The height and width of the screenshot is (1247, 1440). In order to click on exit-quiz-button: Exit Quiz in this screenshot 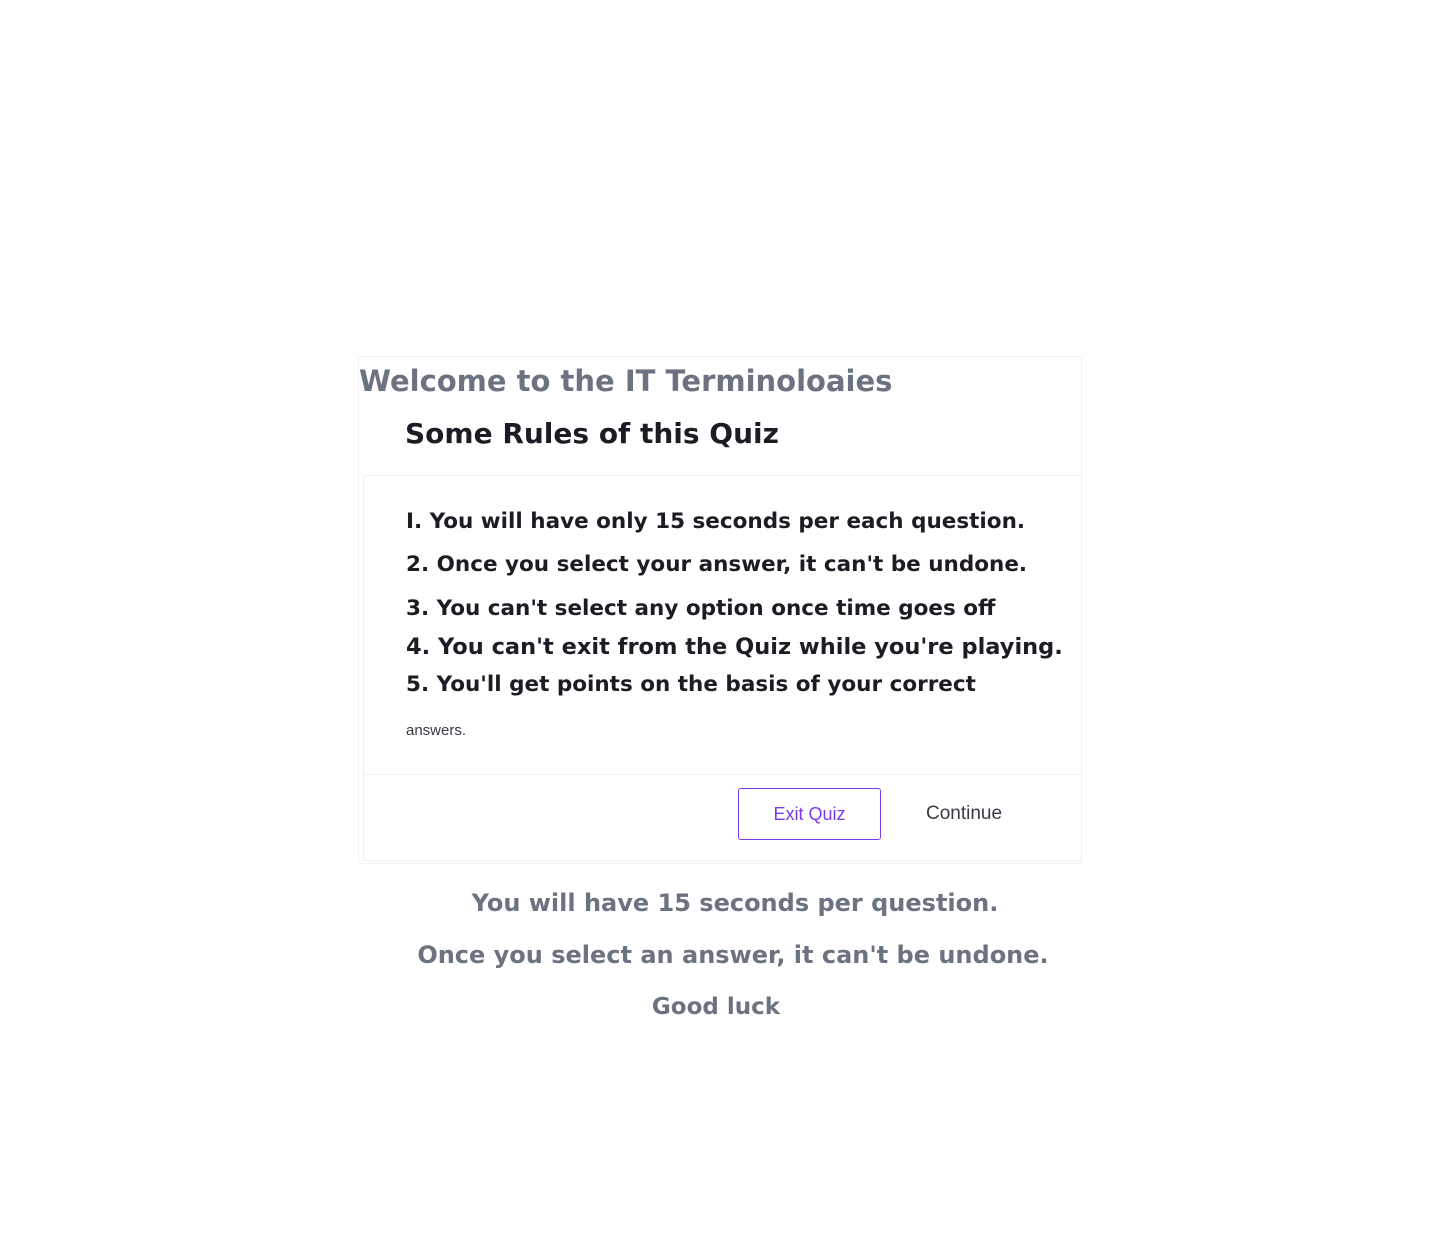, I will do `click(809, 814)`.